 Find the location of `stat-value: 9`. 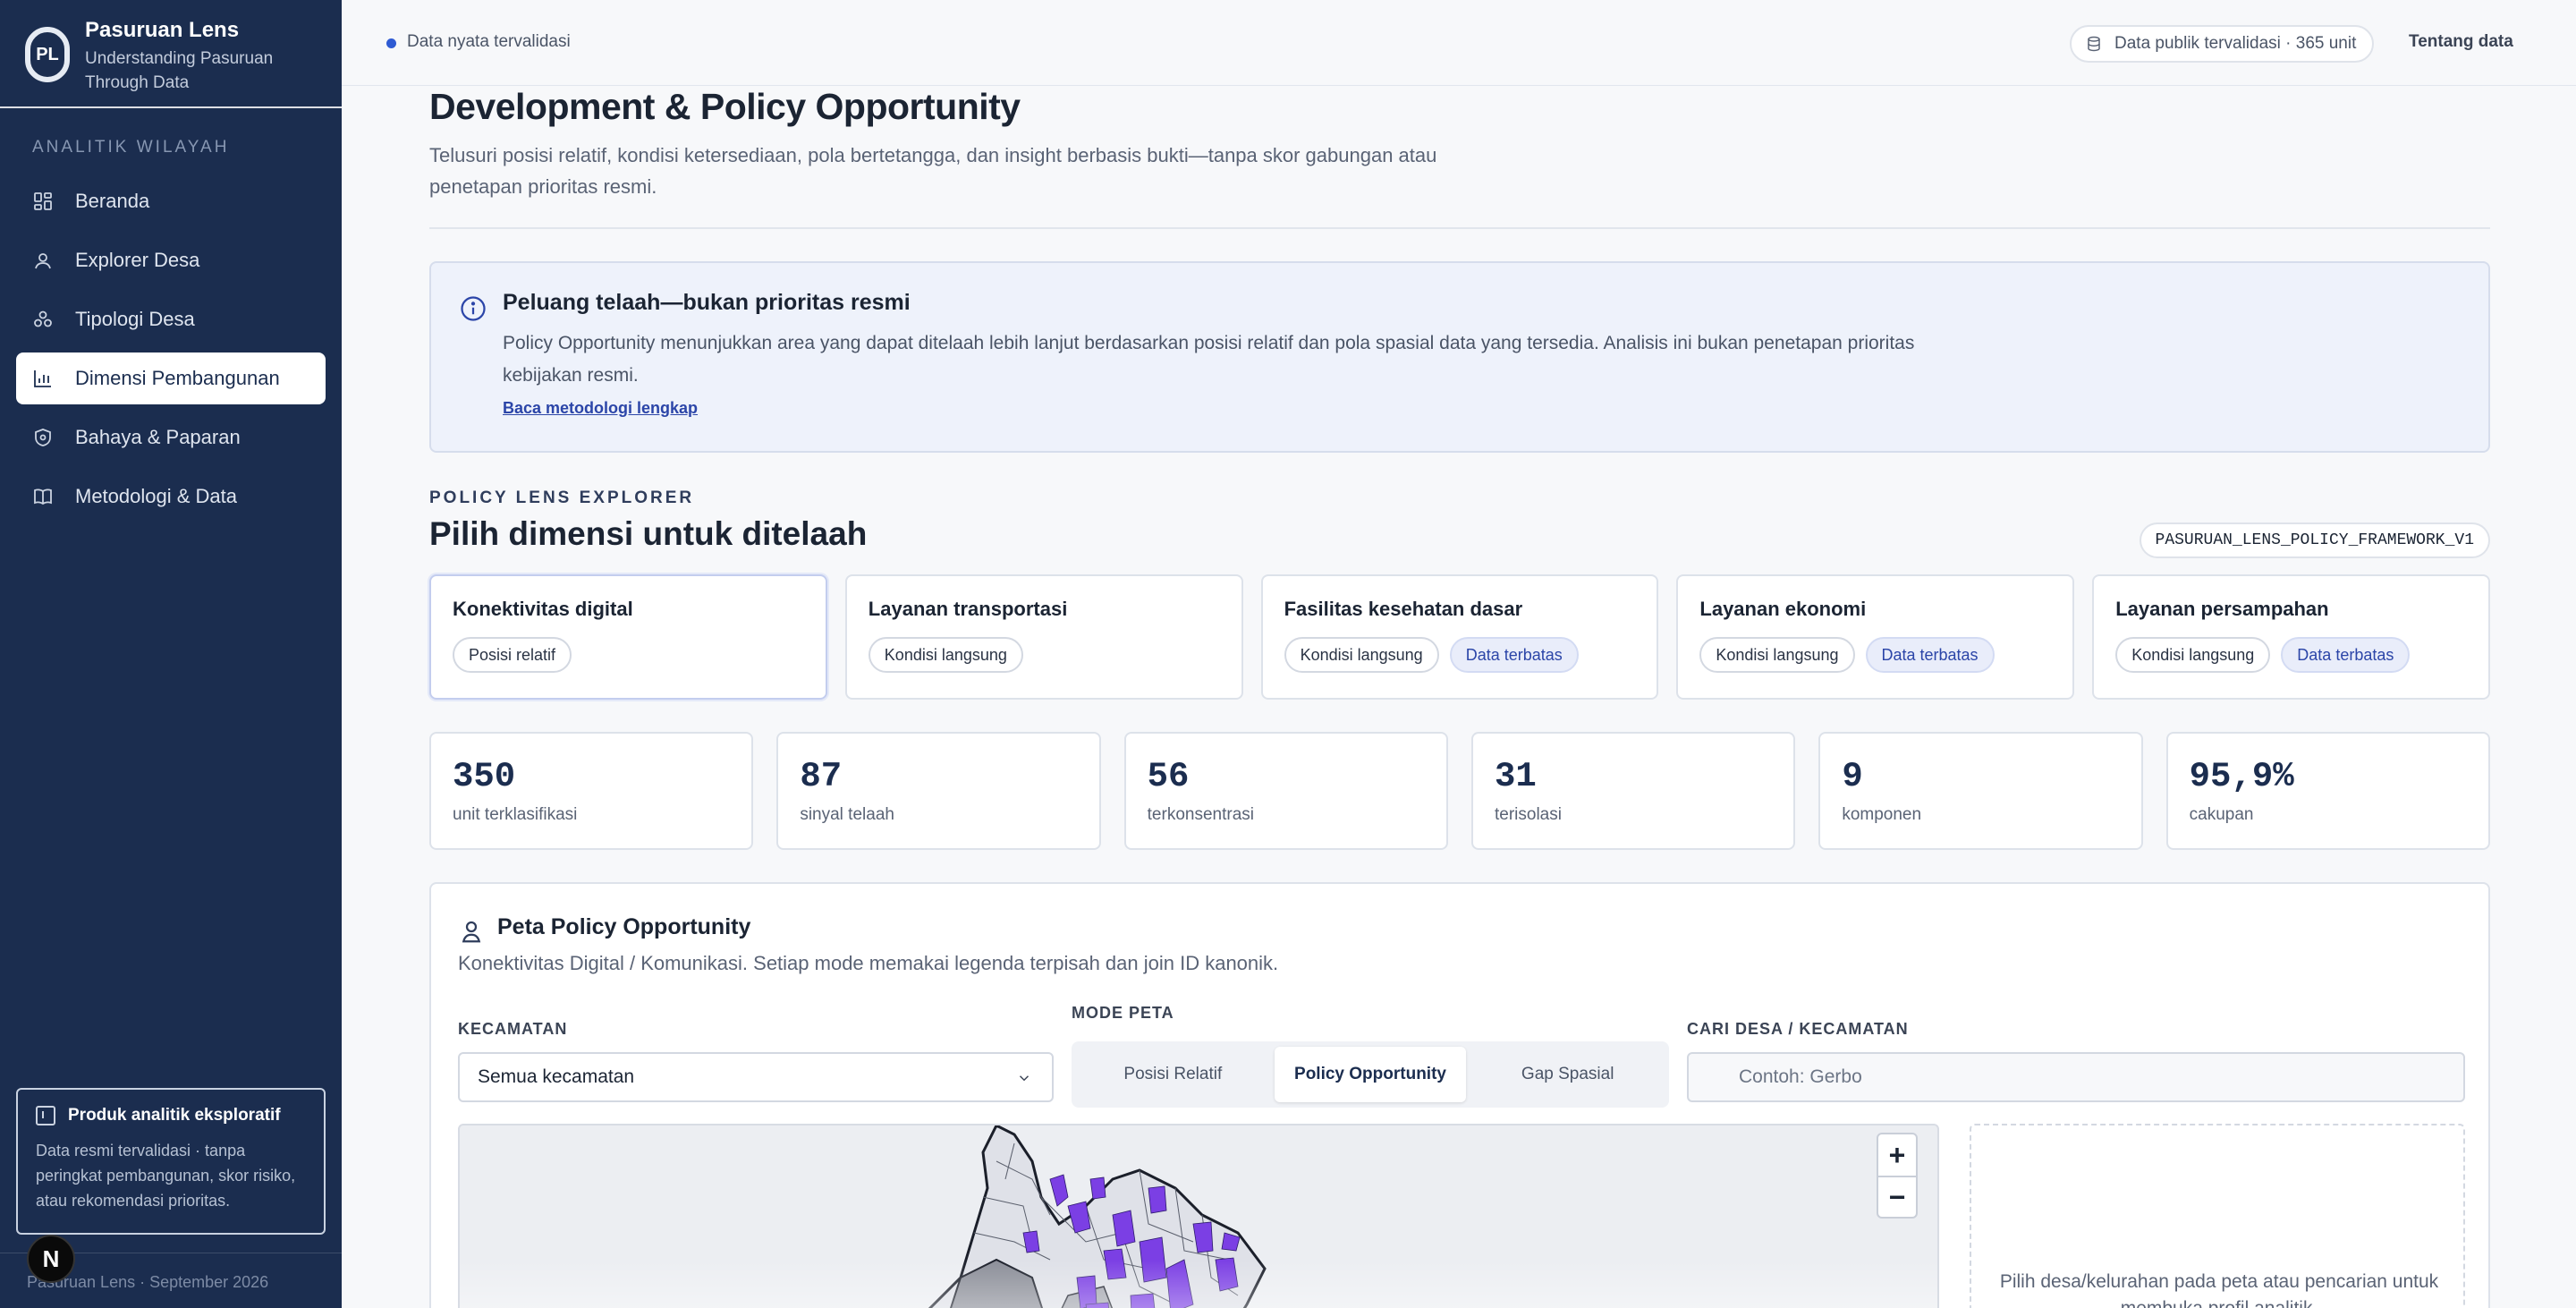

stat-value: 9 is located at coordinates (1852, 776).